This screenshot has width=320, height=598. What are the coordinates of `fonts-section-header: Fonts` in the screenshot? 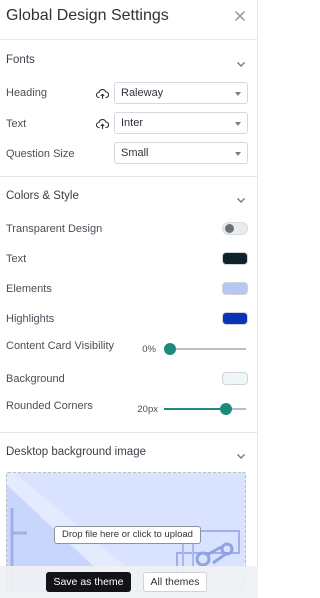 It's located at (129, 61).